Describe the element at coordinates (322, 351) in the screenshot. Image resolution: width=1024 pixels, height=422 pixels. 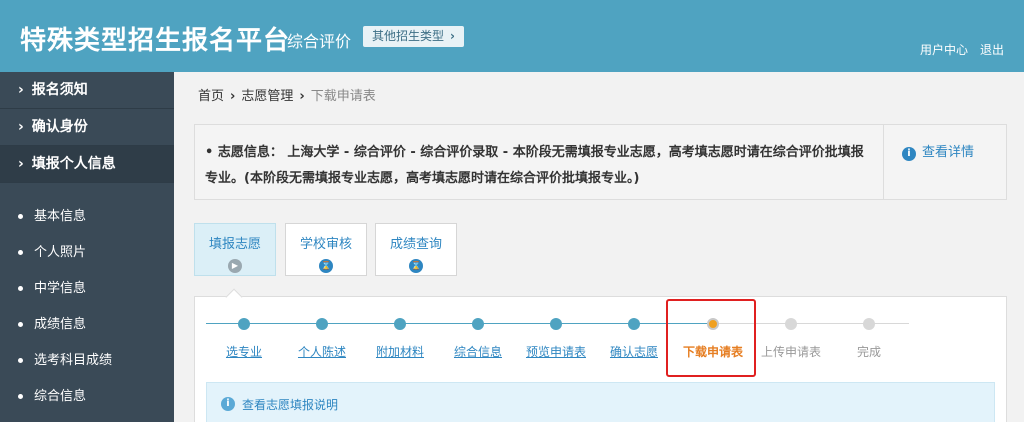
I see `step-label: 个人陈述` at that location.